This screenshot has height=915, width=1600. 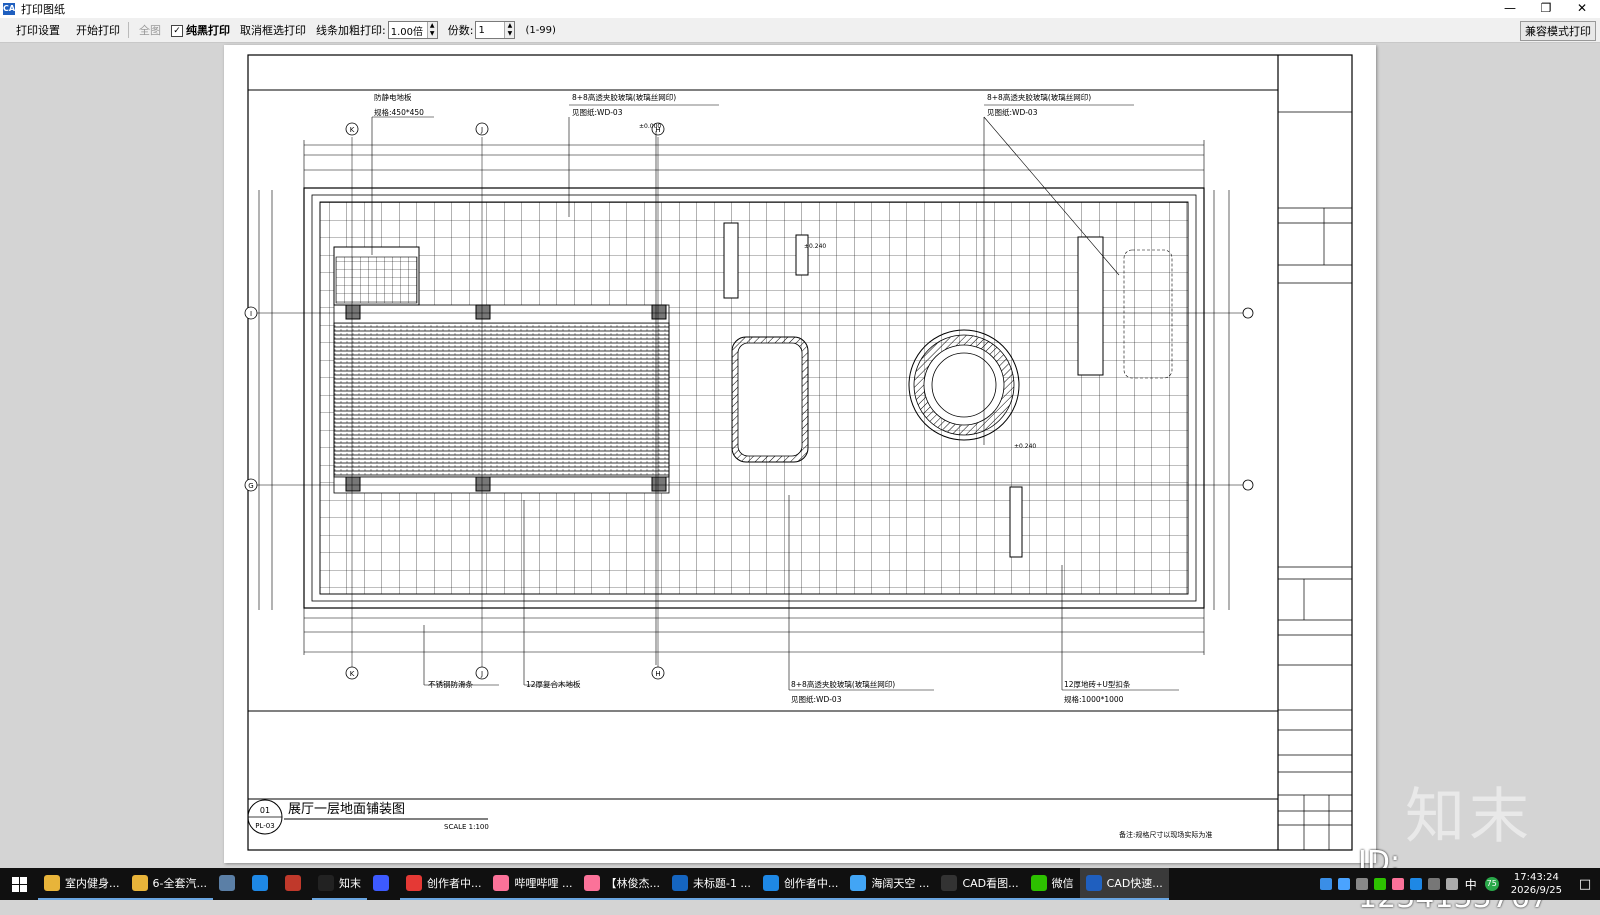 What do you see at coordinates (1536, 890) in the screenshot?
I see `clock-date: 2026/9/25` at bounding box center [1536, 890].